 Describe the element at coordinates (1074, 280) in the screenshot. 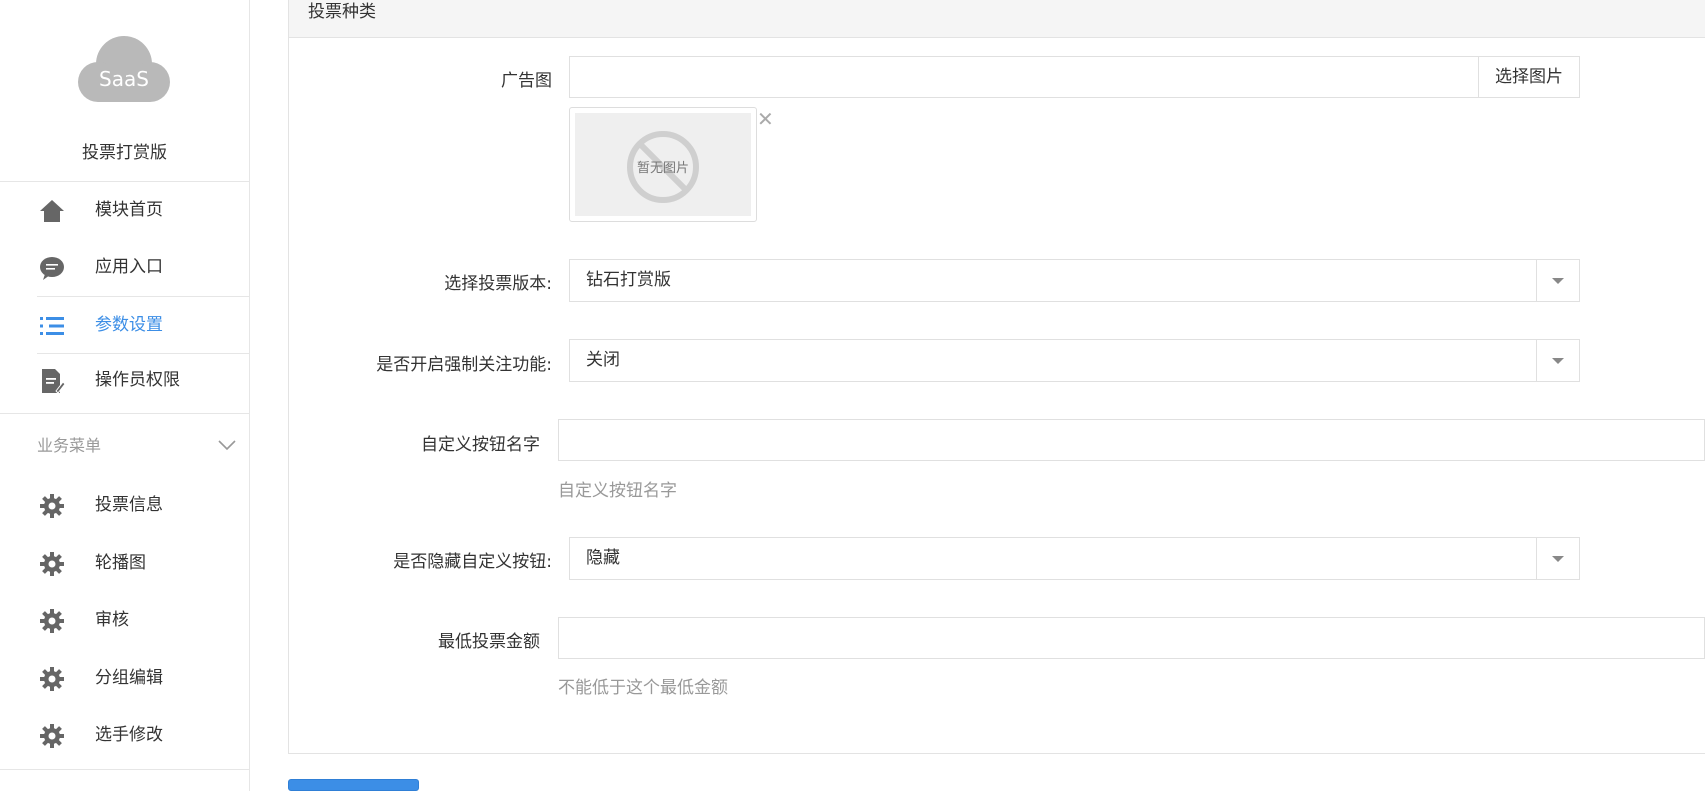

I see `vote-version-select: 钻石打赏版` at that location.